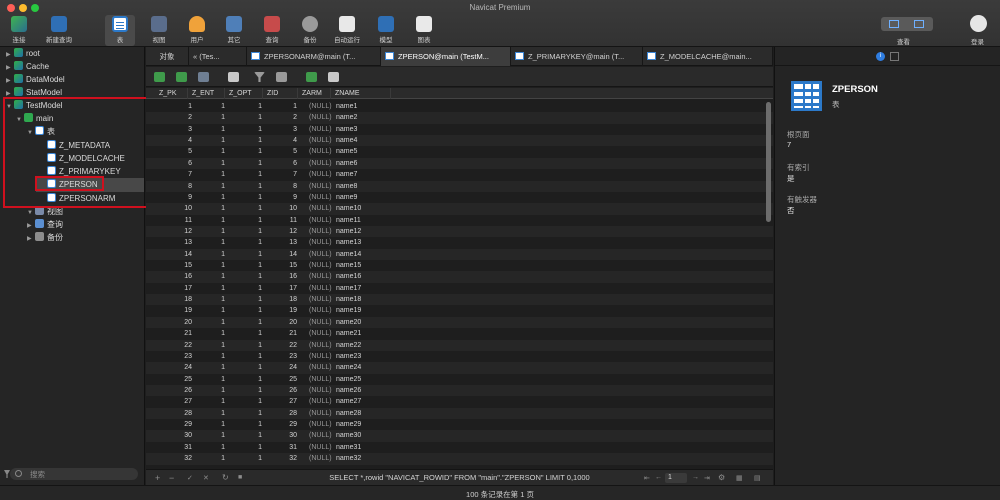 This screenshot has width=1000, height=500. I want to click on settings-gear-icon: ⚙, so click(721, 477).